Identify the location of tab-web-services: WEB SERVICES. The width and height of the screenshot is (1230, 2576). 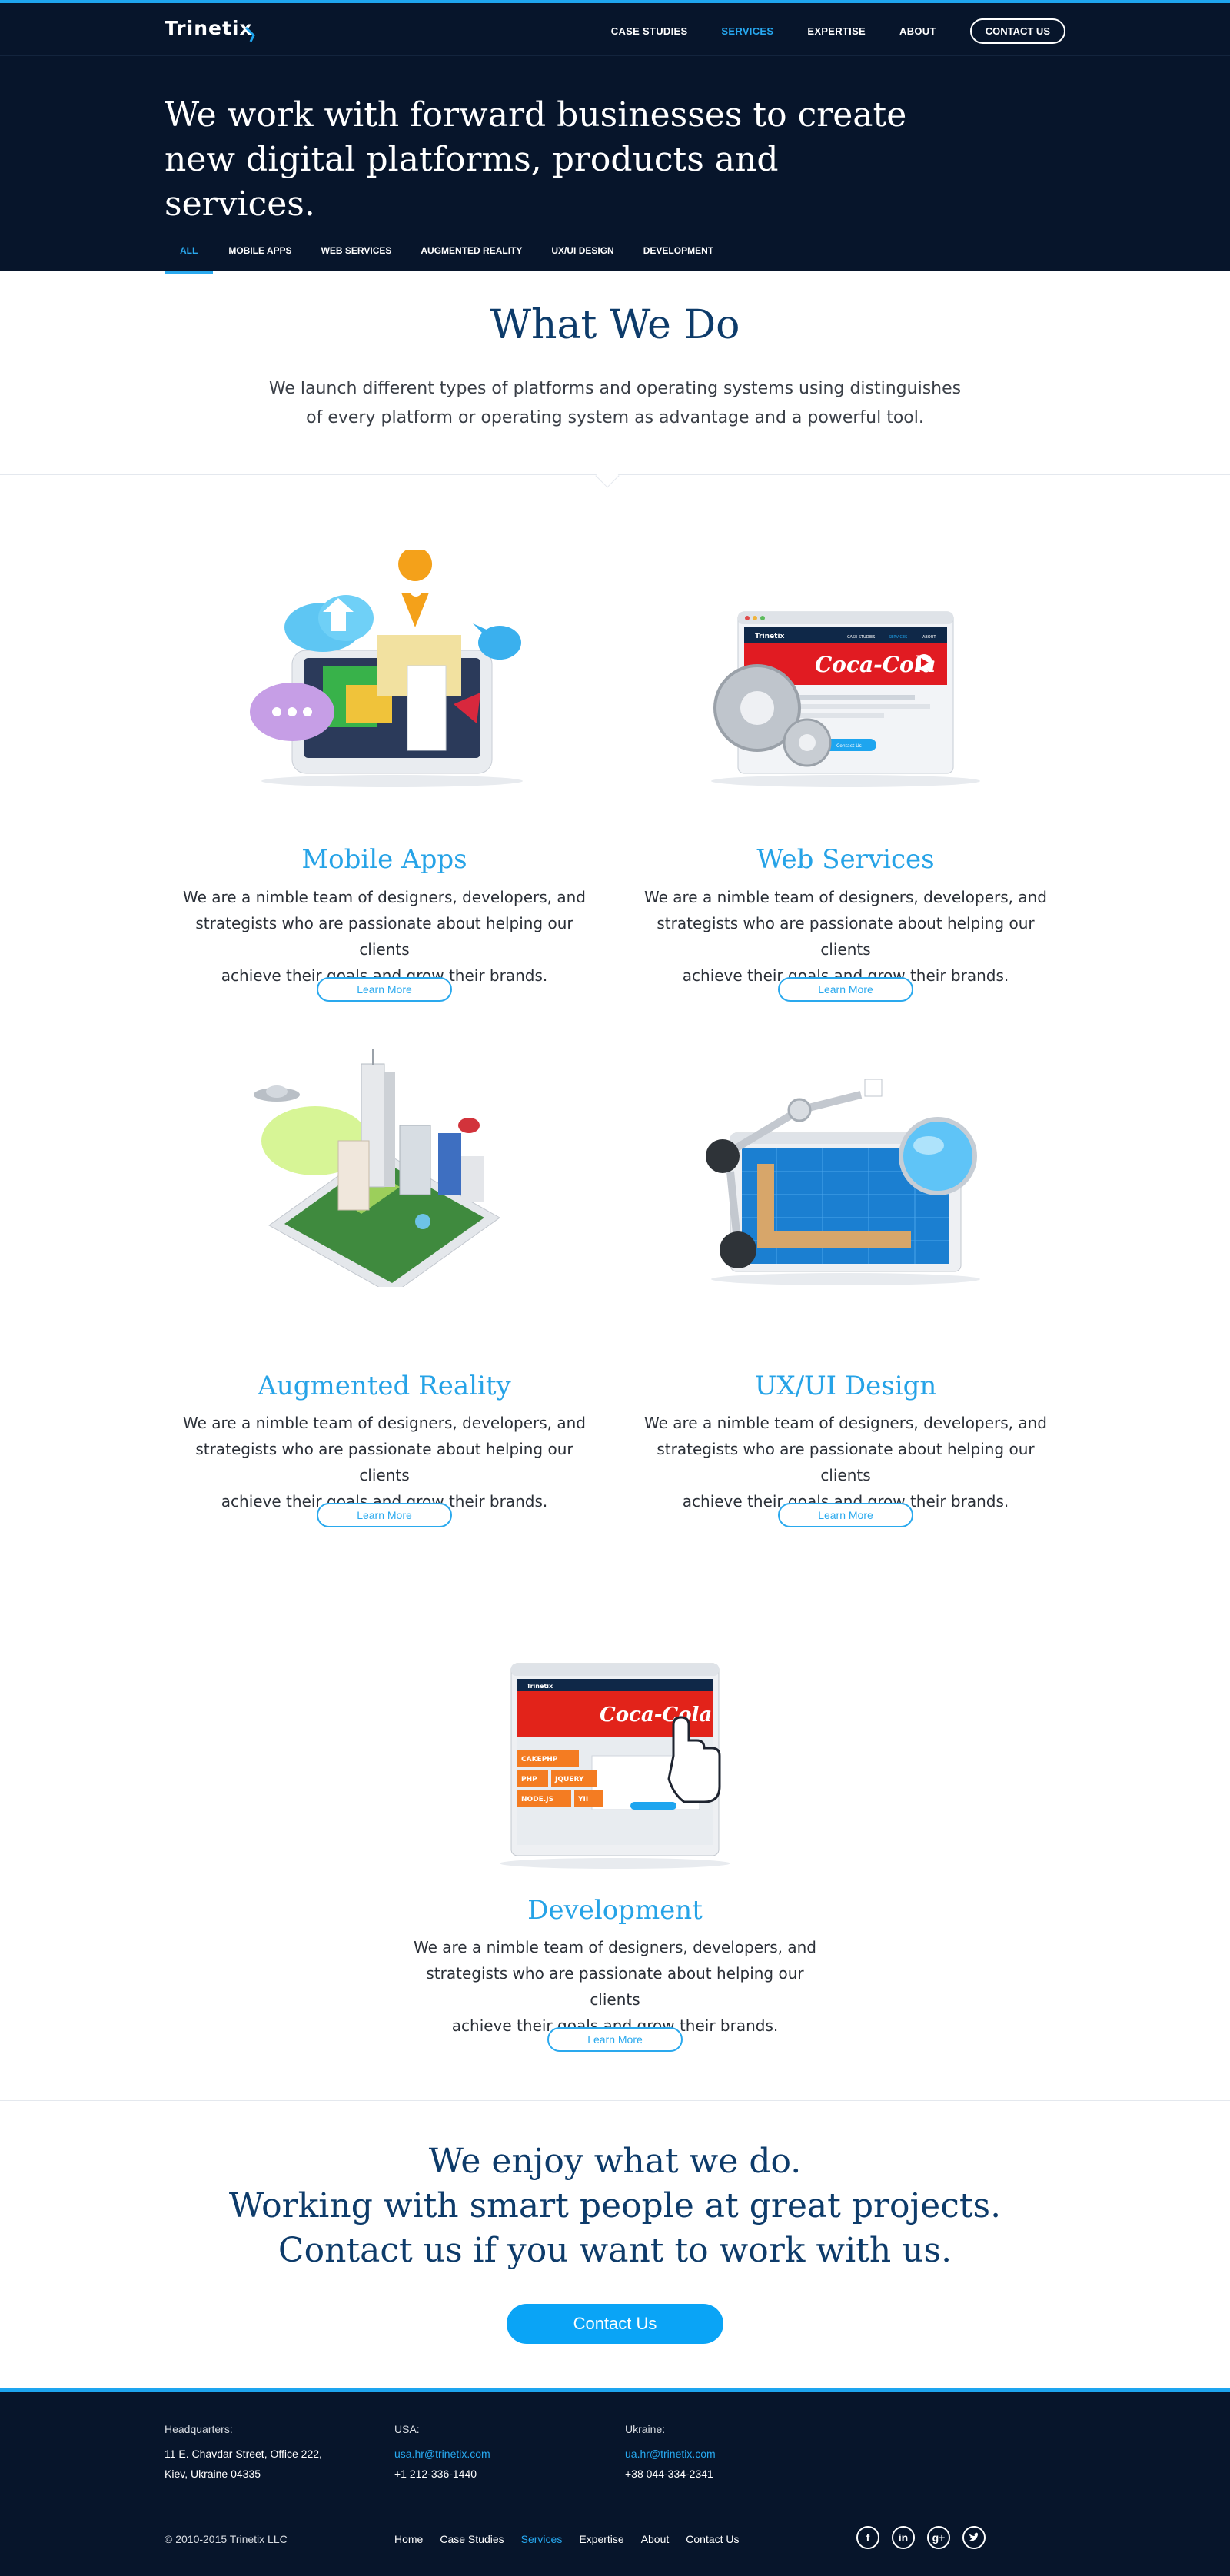
(356, 254).